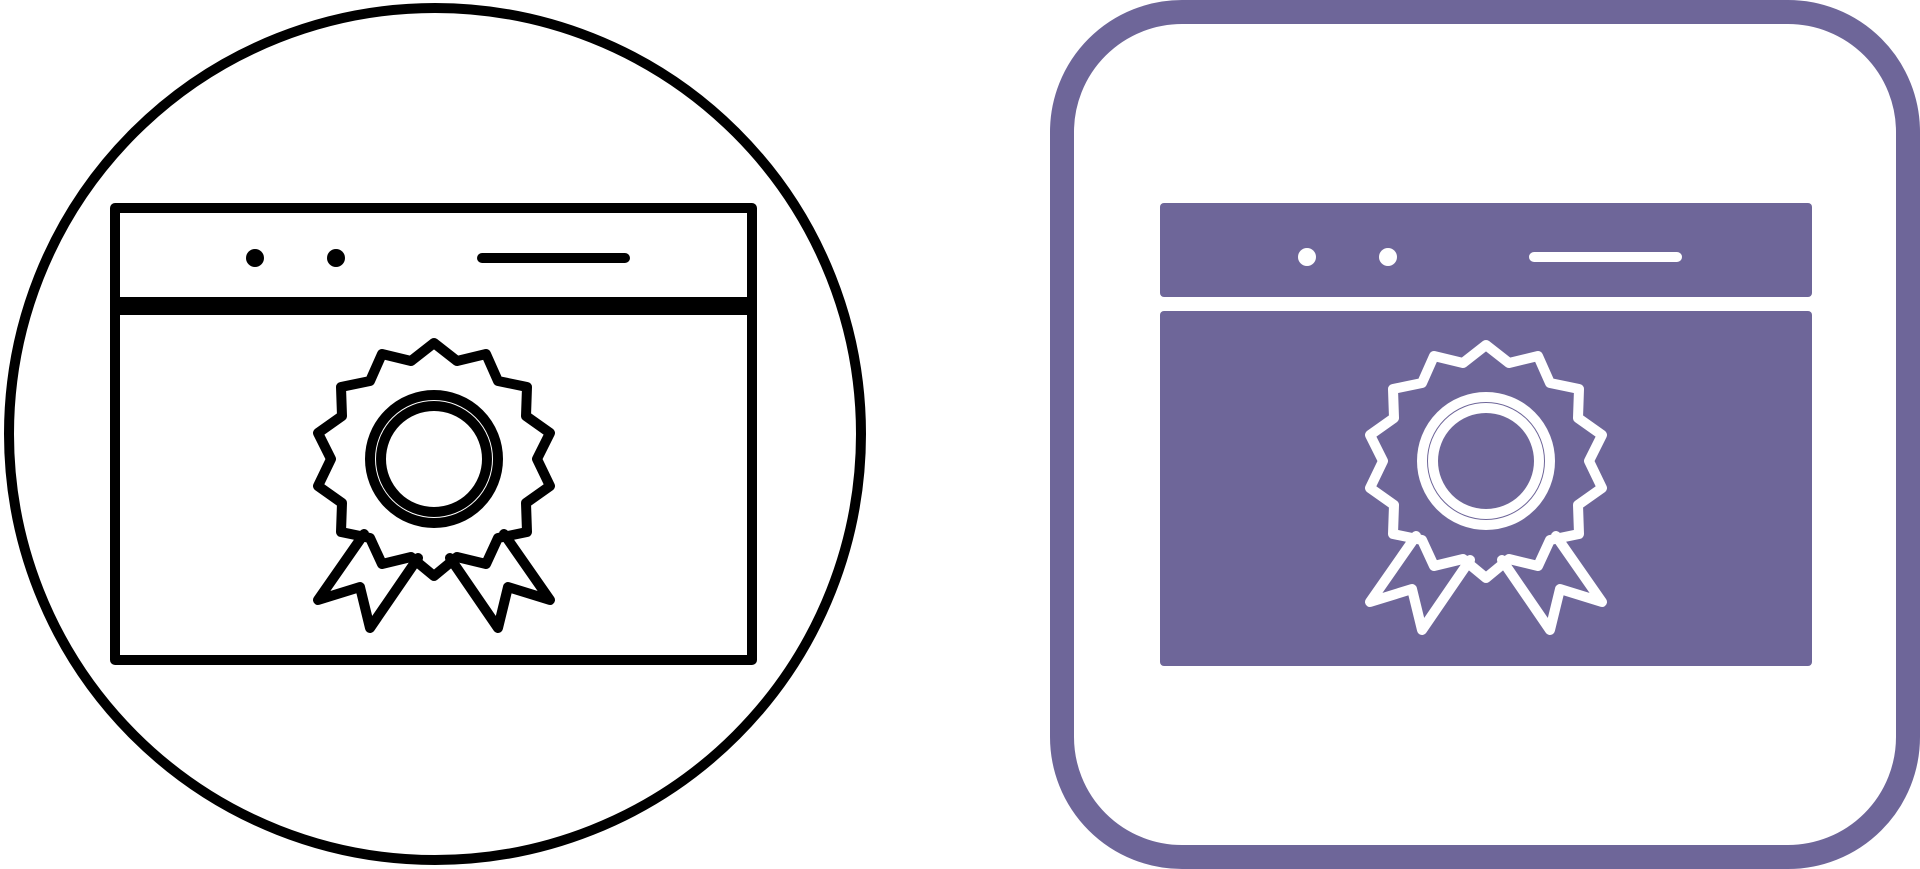 The height and width of the screenshot is (869, 1920). I want to click on browser-body-fill, so click(1486, 488).